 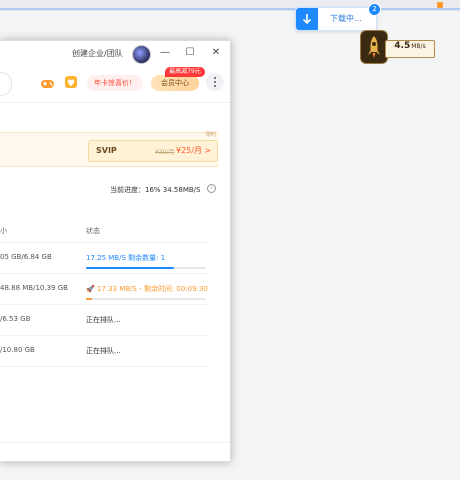 I want to click on row-size: /6.53 GB, so click(x=15, y=319).